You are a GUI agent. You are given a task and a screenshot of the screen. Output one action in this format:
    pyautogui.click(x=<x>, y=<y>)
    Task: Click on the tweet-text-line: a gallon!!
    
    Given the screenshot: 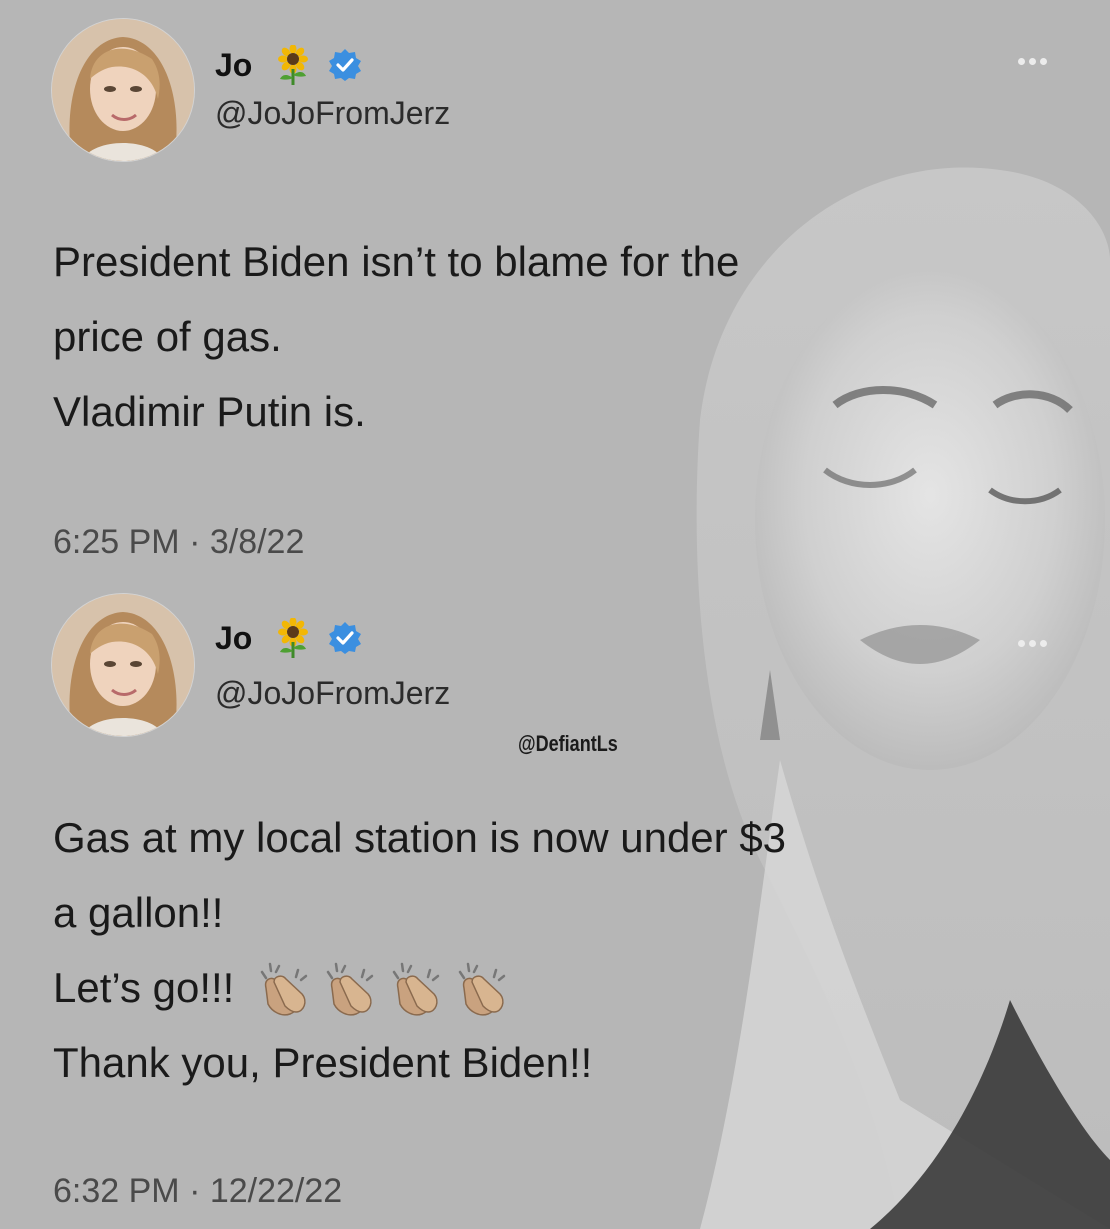 What is the action you would take?
    pyautogui.click(x=138, y=912)
    